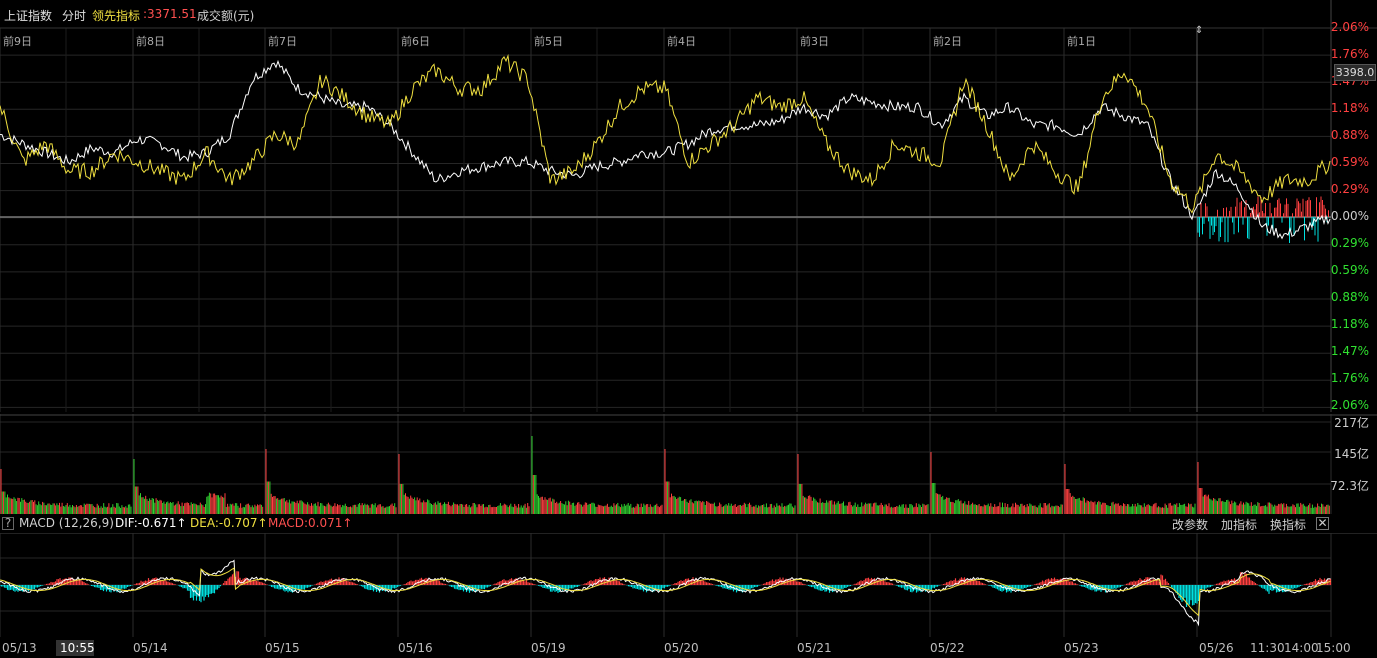  What do you see at coordinates (1322, 523) in the screenshot?
I see `close-icon: ✕` at bounding box center [1322, 523].